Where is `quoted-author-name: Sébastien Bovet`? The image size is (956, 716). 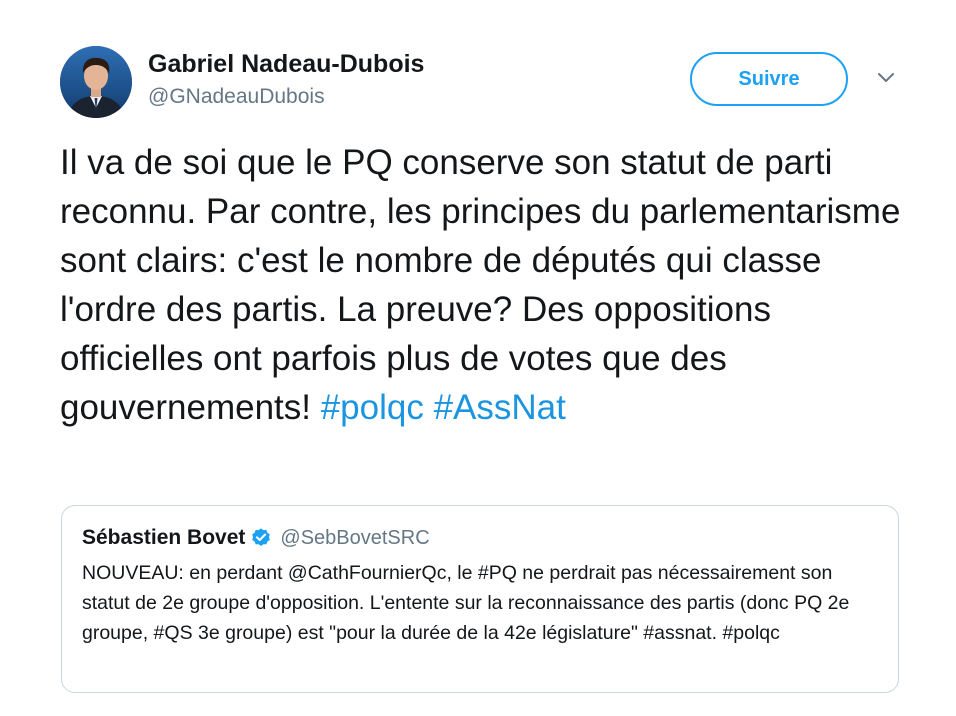 quoted-author-name: Sébastien Bovet is located at coordinates (164, 537).